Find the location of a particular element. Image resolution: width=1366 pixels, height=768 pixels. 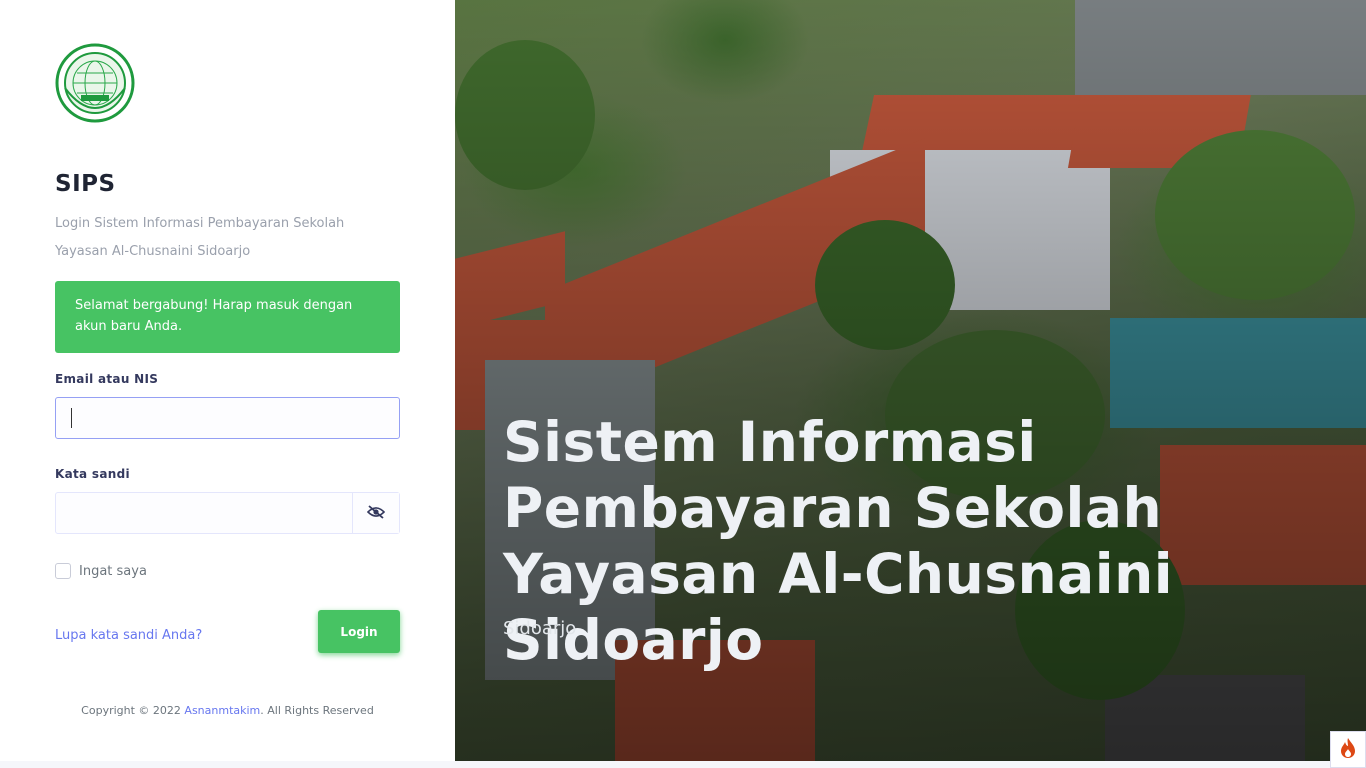

footer-prefix: Copyright © 2022 is located at coordinates (131, 710).